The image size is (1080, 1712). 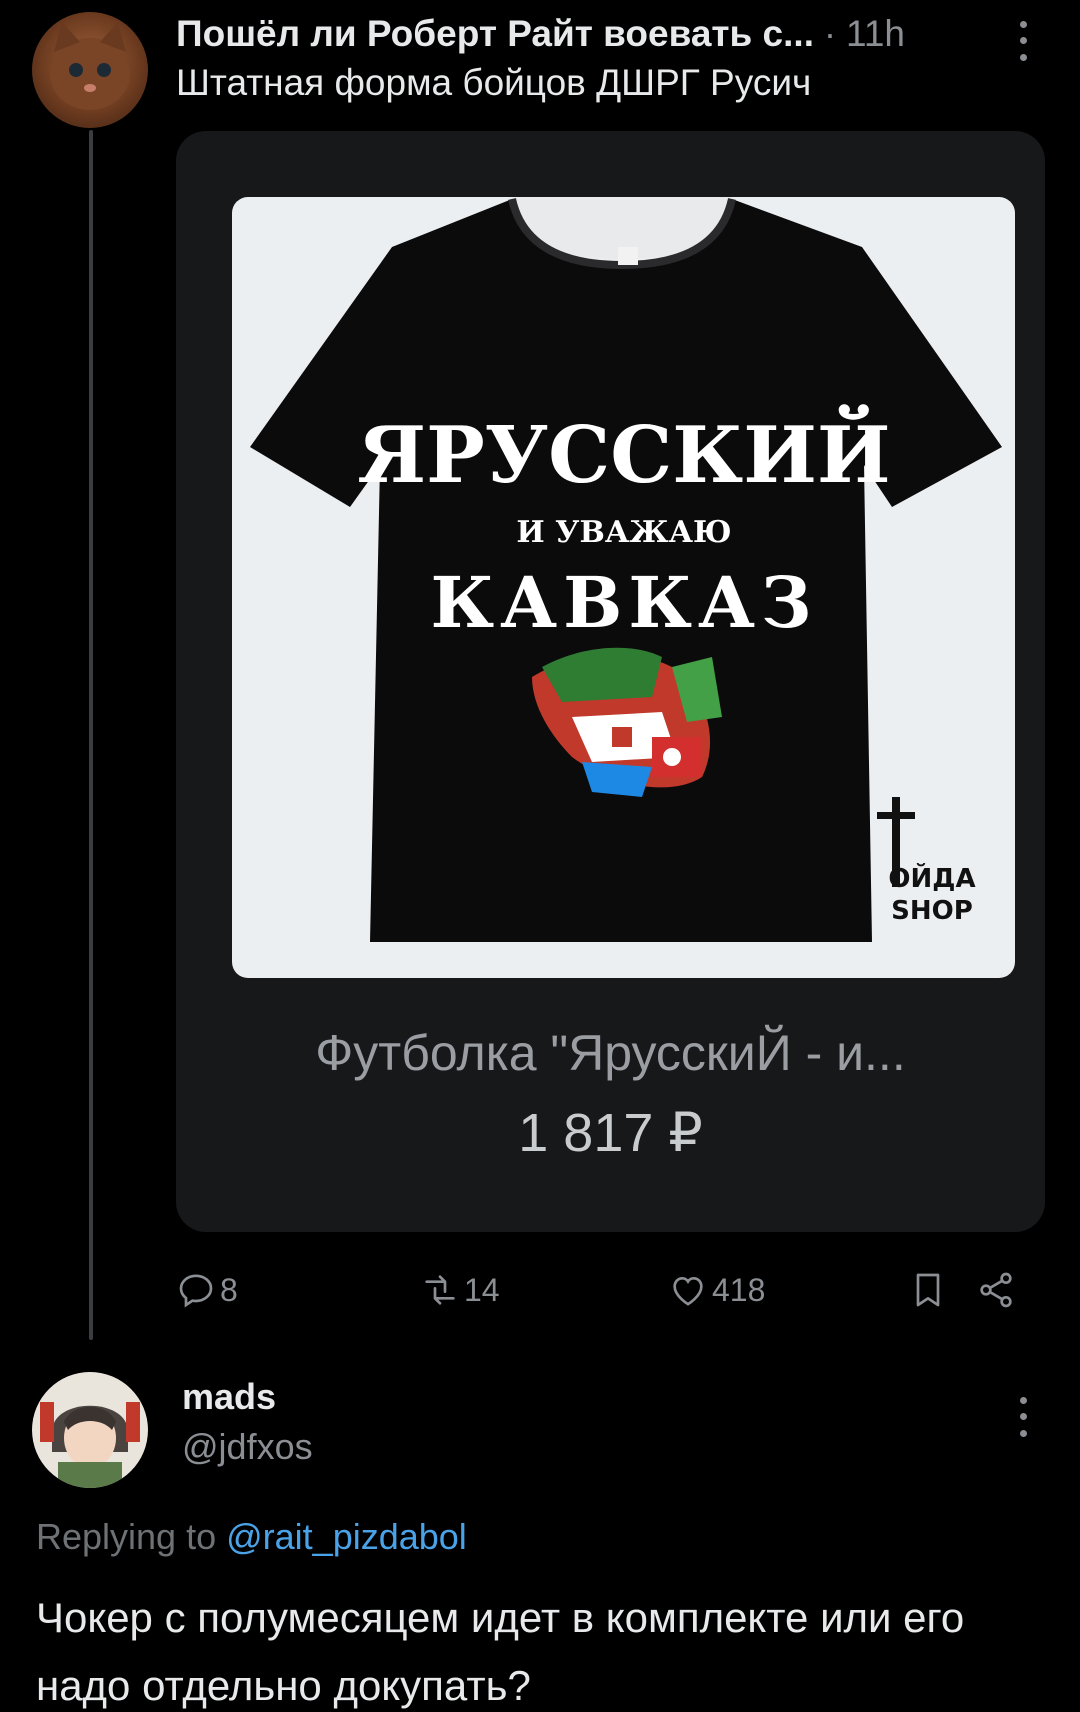 I want to click on post-header: Пошёл ли Роберт Райт воевать с... · 11h, so click(x=608, y=34).